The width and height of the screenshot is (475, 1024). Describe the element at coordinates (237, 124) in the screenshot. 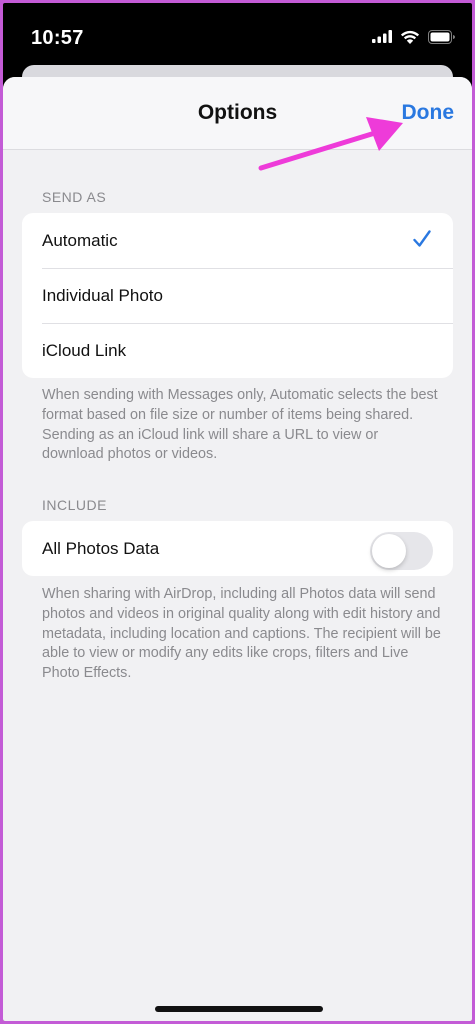

I see `nav-bar: Options Done` at that location.